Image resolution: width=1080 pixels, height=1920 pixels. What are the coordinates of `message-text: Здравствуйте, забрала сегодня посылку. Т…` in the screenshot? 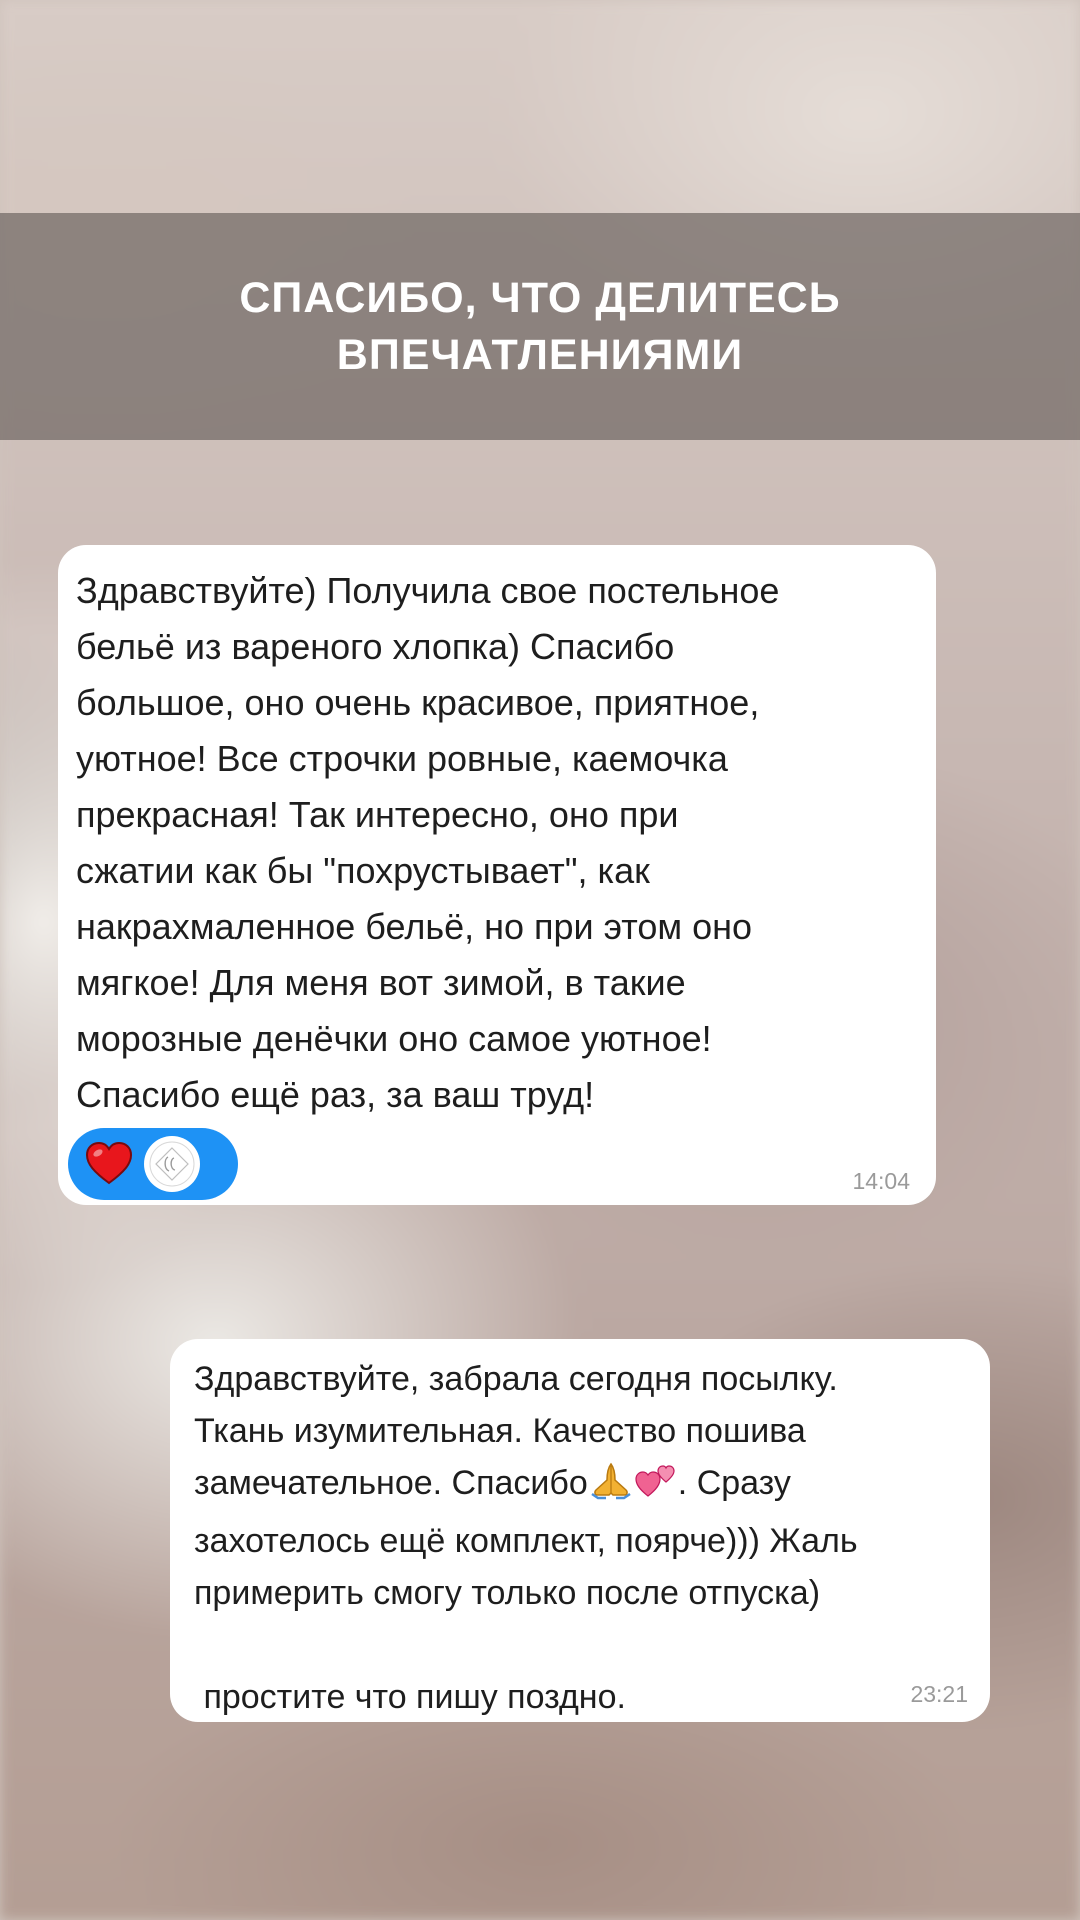 It's located at (582, 1538).